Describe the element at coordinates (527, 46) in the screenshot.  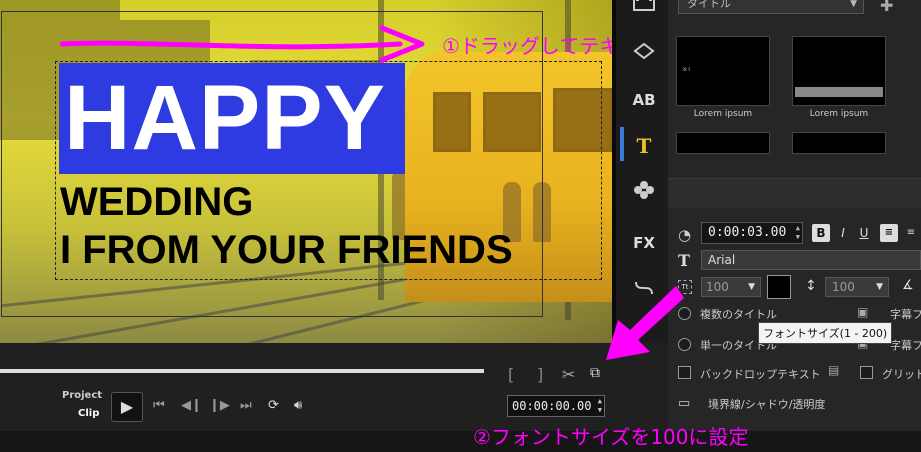
I see `step1-annotation: ①ドラッグしてテキストを選択` at that location.